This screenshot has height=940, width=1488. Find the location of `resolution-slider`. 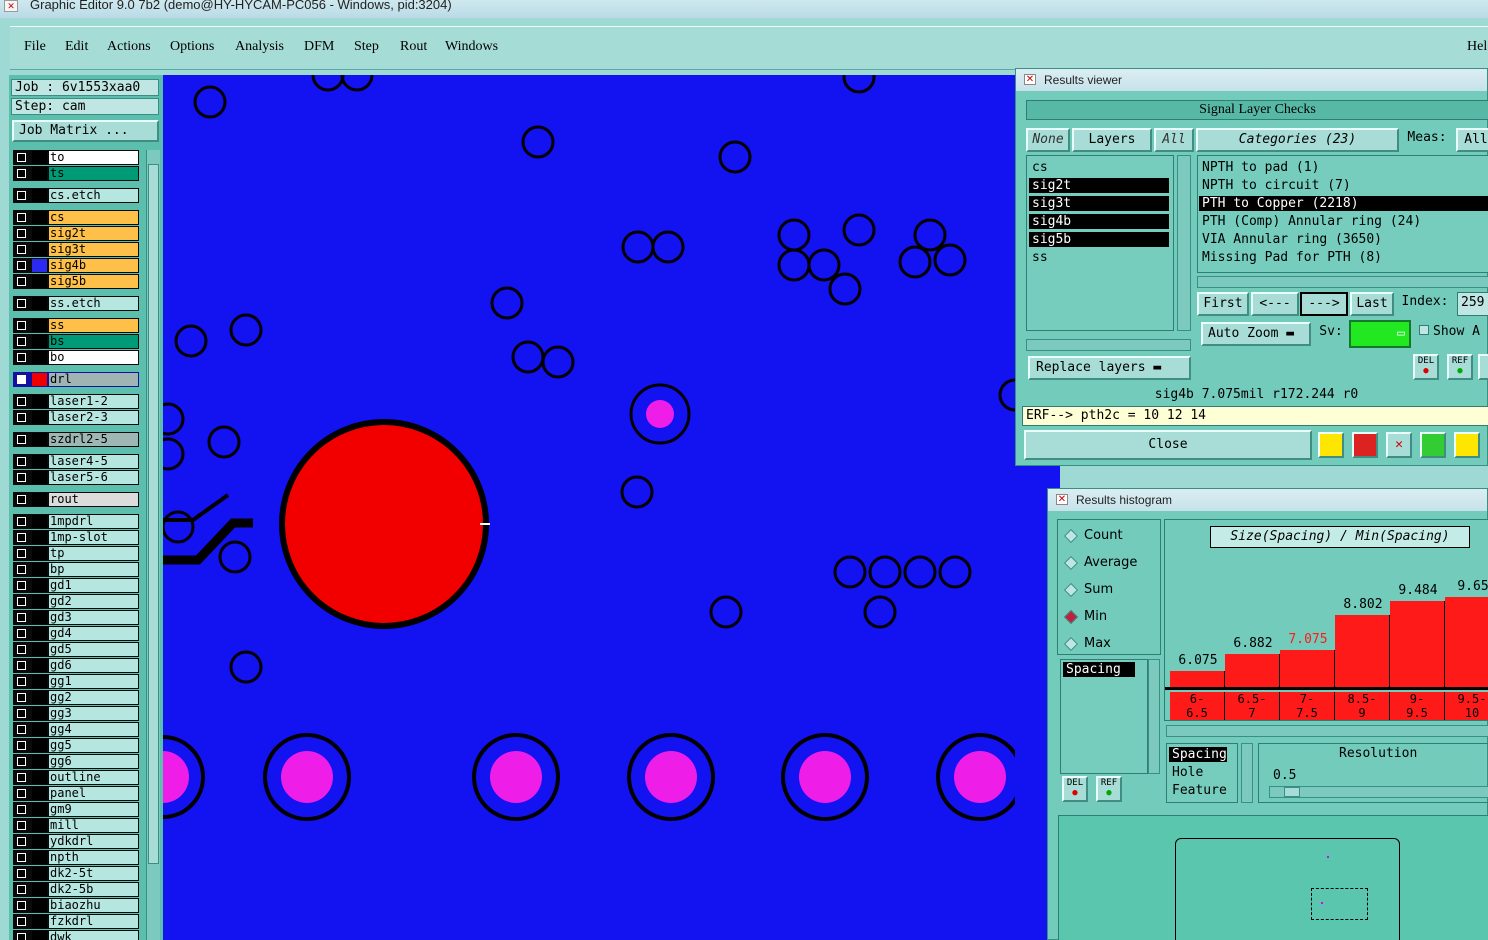

resolution-slider is located at coordinates (1378, 792).